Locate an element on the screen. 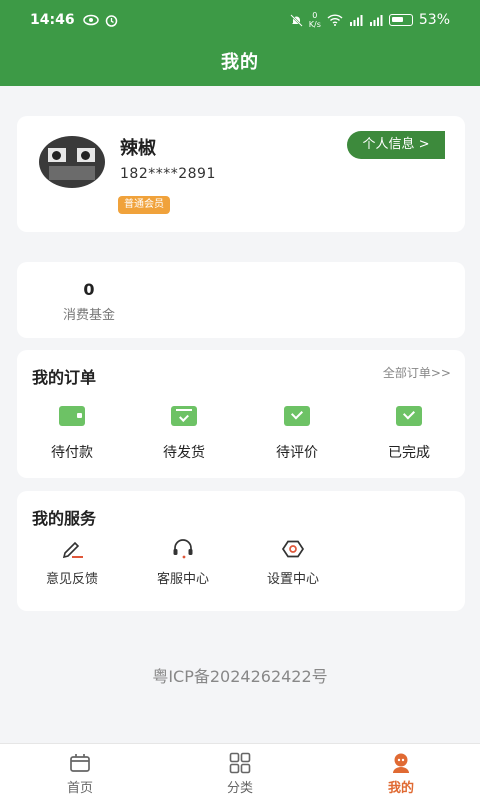 This screenshot has width=480, height=800. home-icon is located at coordinates (80, 763).